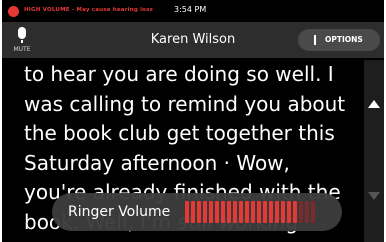 The width and height of the screenshot is (386, 242). I want to click on caption-line: Saturday afternoon · Wow,, so click(157, 162).